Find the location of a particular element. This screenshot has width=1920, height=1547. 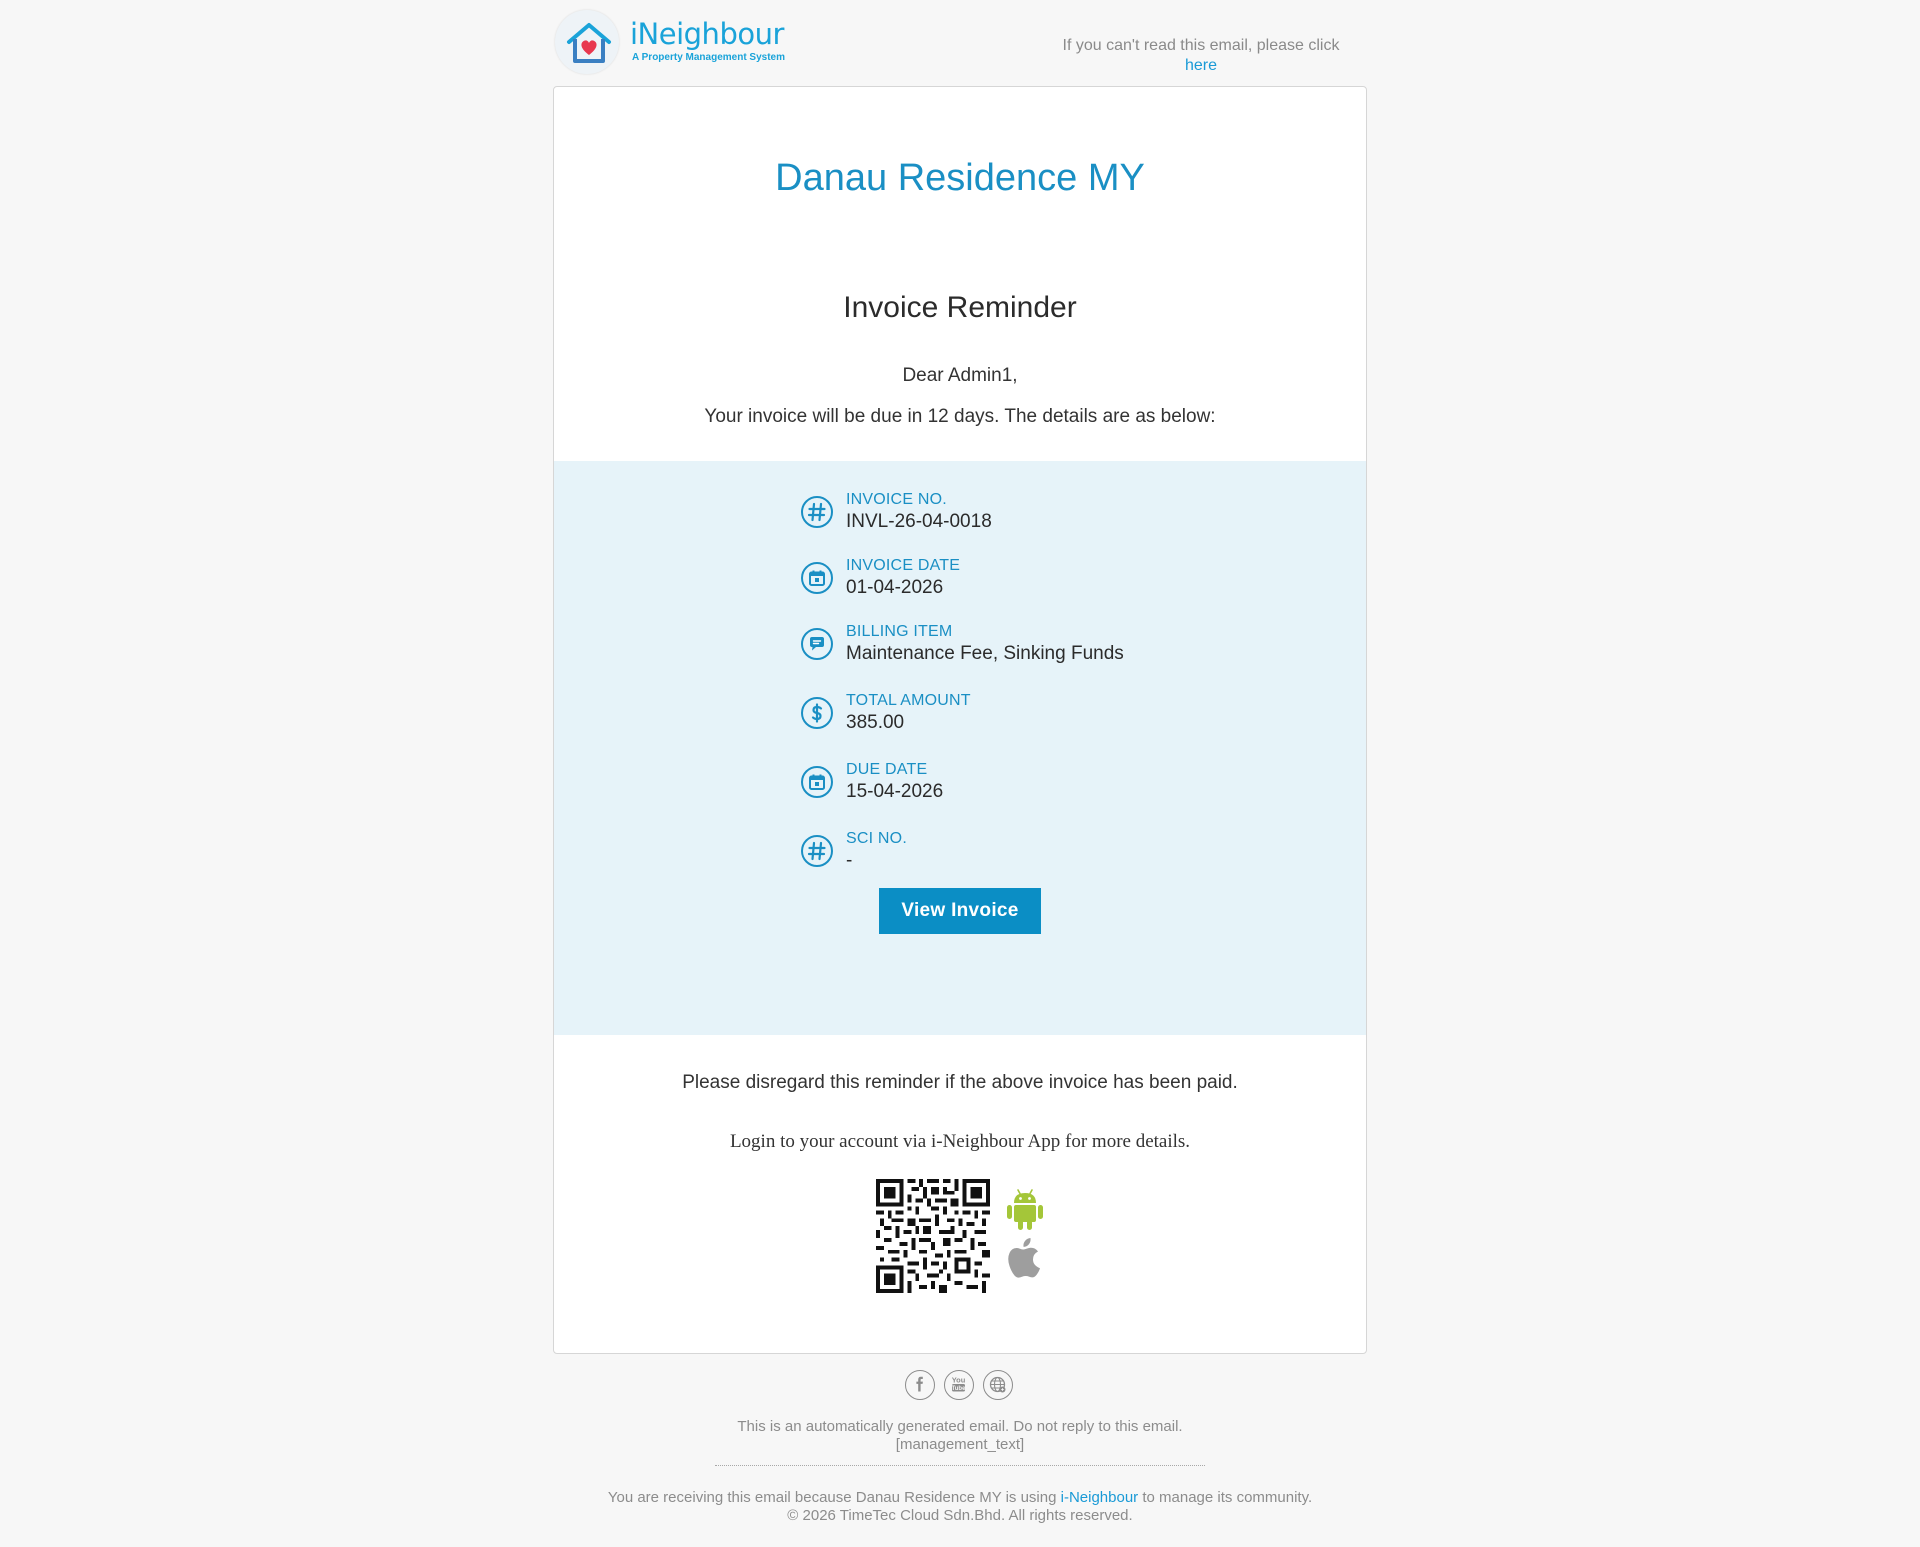

detail-value: 385.00 is located at coordinates (875, 722).